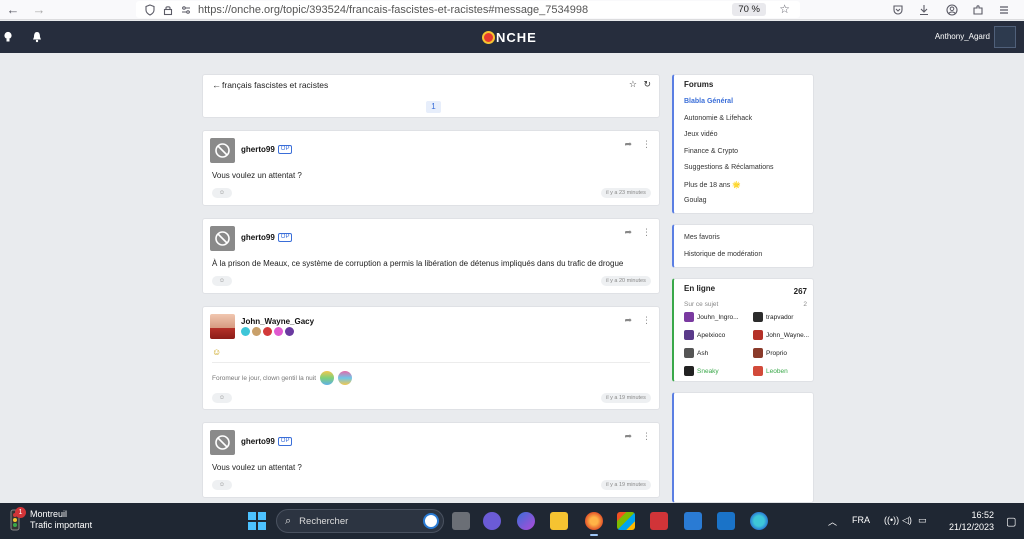  I want to click on myapp-icon, so click(693, 521).